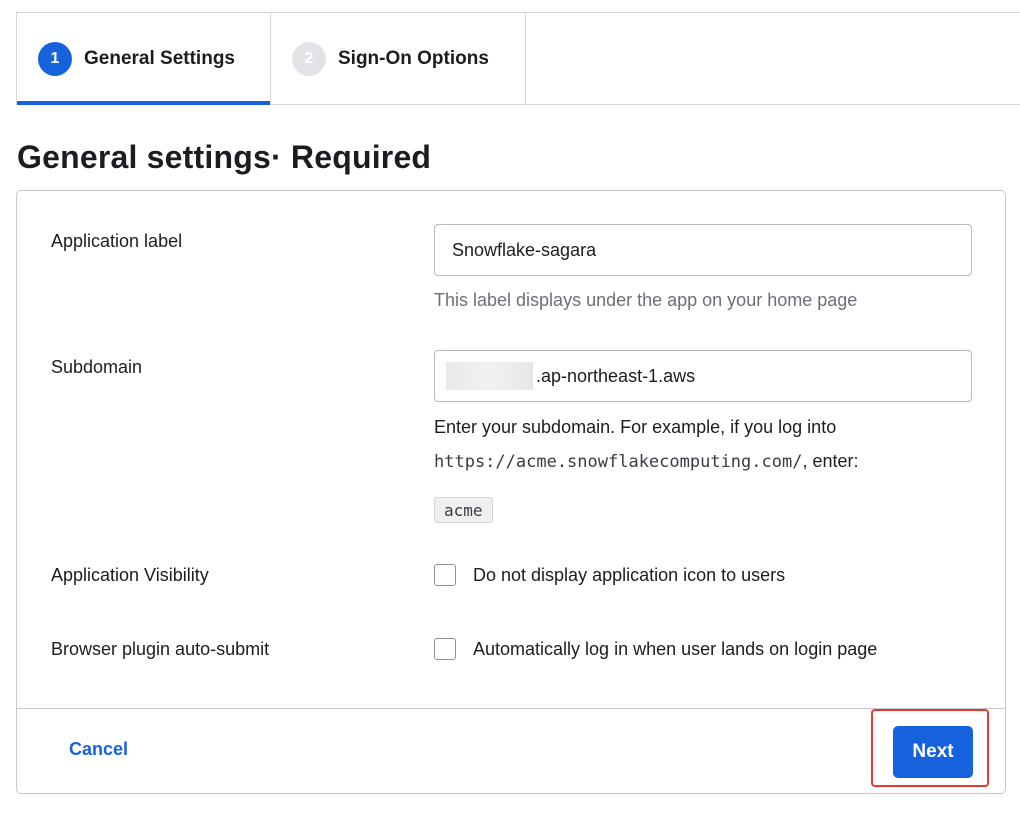 The image size is (1020, 814). What do you see at coordinates (160, 649) in the screenshot?
I see `auto-submit-label: Browser plugin auto-submit` at bounding box center [160, 649].